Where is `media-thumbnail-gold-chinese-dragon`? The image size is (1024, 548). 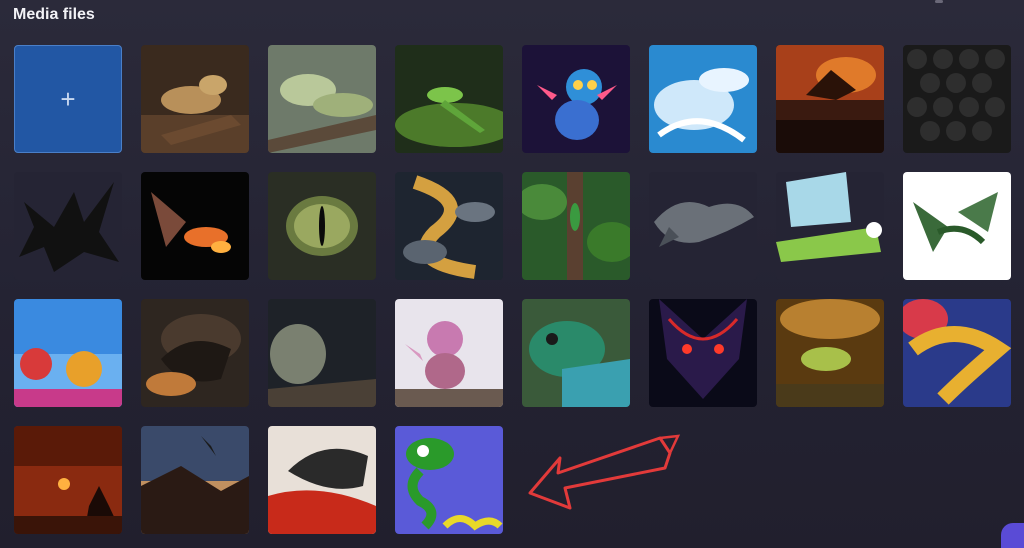
media-thumbnail-gold-chinese-dragon is located at coordinates (957, 353).